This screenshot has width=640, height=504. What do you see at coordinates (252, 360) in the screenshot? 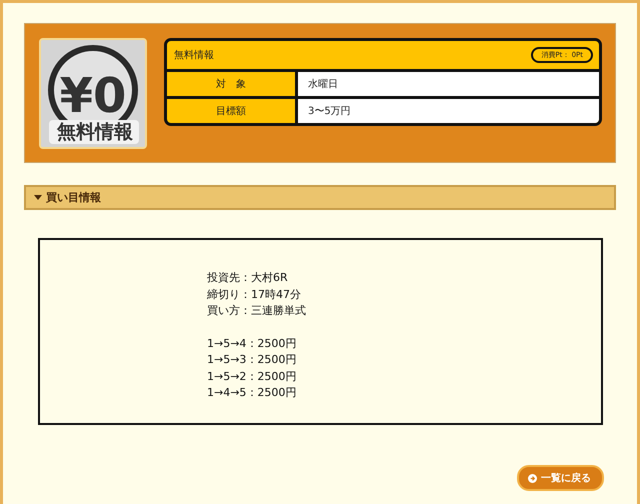
I see `bet-line: 1→5→3：2500円` at bounding box center [252, 360].